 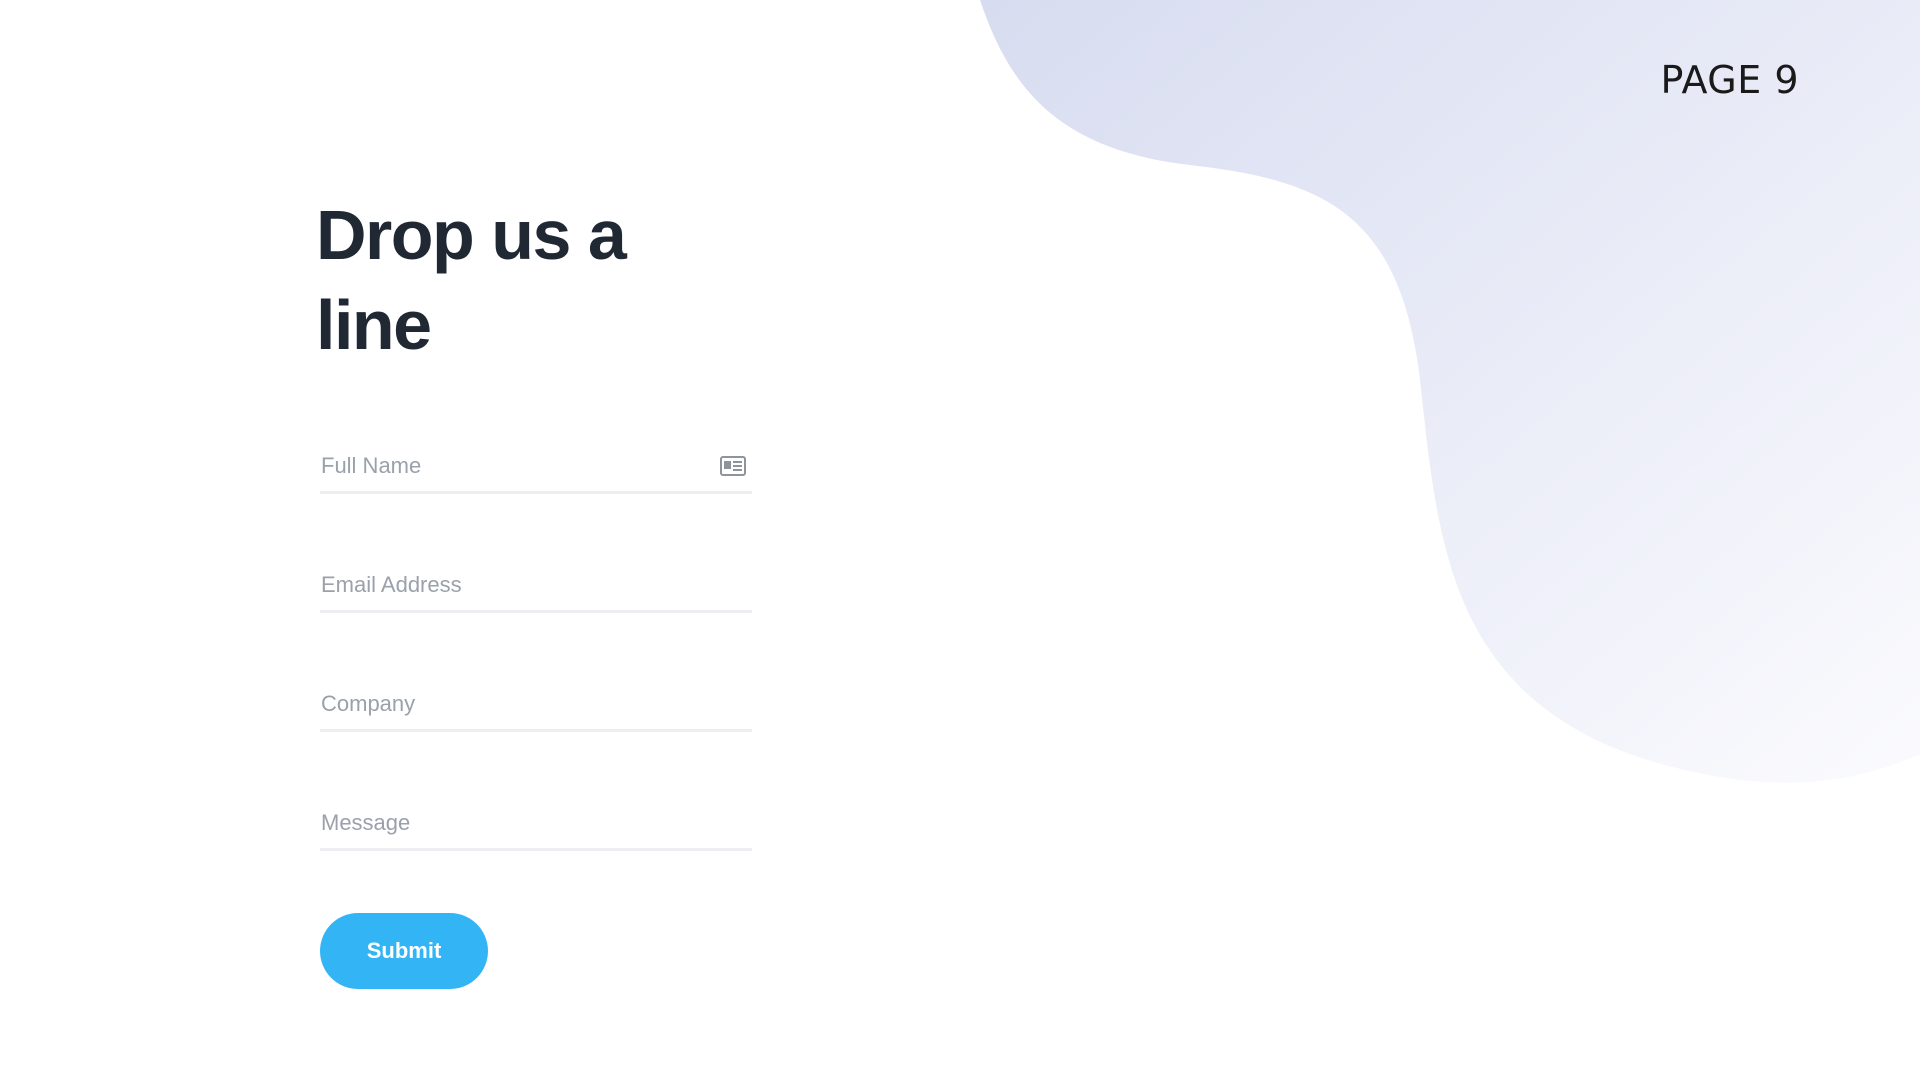 What do you see at coordinates (471, 280) in the screenshot?
I see `form-title: Drop us a line` at bounding box center [471, 280].